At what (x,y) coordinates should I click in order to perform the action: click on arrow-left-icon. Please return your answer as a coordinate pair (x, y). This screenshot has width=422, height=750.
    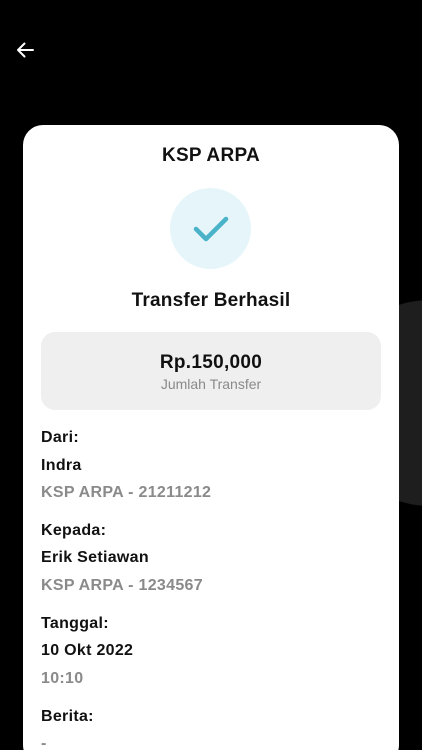
    Looking at the image, I should click on (25, 50).